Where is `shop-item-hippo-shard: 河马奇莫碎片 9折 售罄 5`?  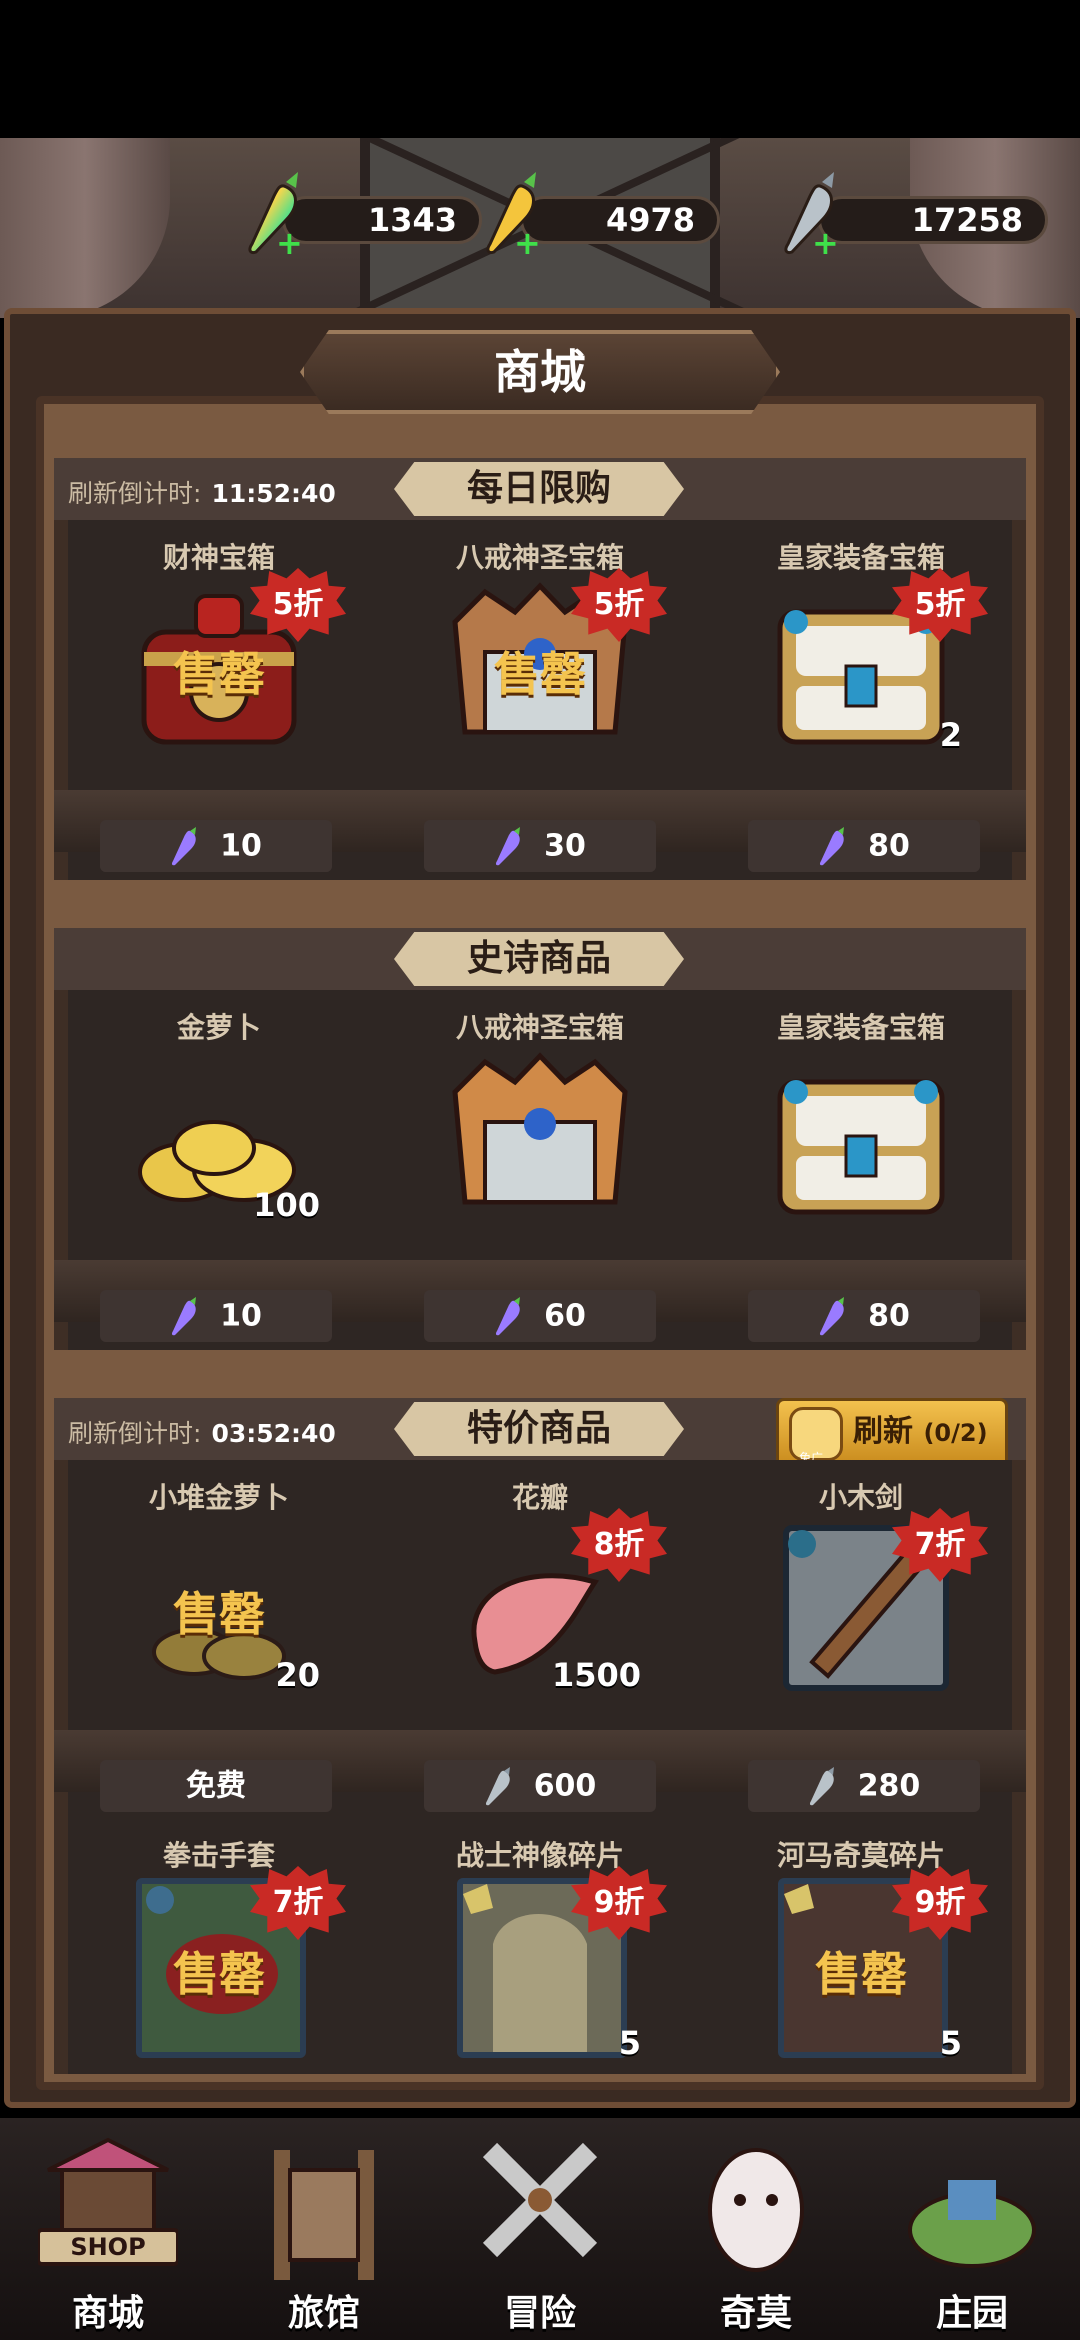 shop-item-hippo-shard: 河马奇莫碎片 9折 售罄 5 is located at coordinates (861, 1951).